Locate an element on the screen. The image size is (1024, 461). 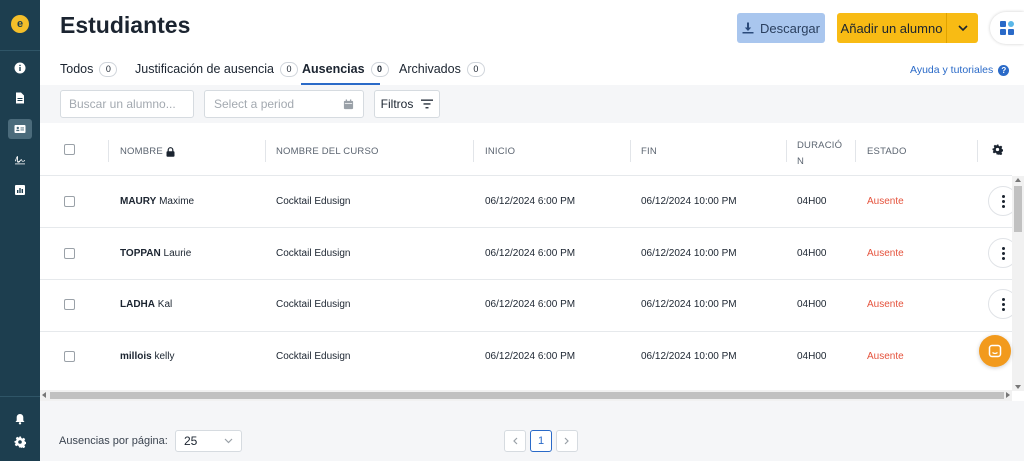
gear-icon is located at coordinates (997, 149).